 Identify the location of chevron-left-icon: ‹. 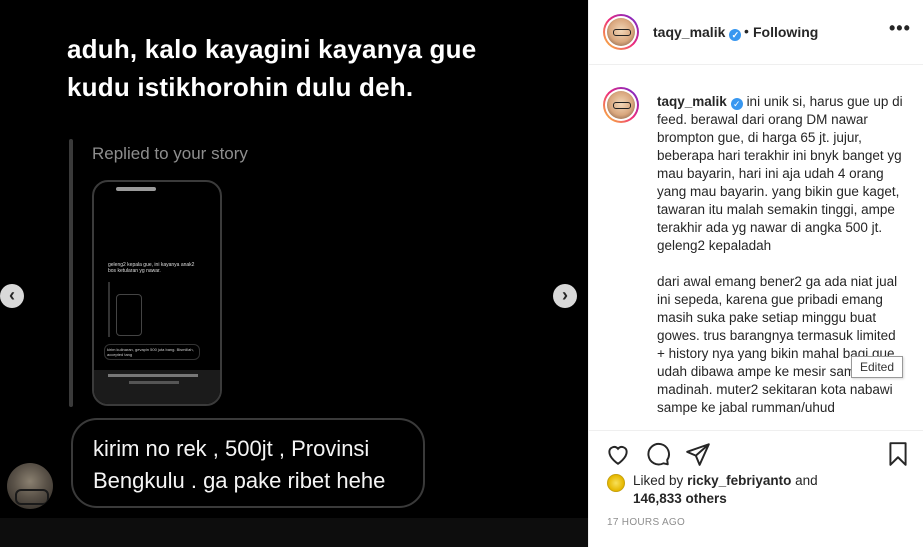
(12, 295).